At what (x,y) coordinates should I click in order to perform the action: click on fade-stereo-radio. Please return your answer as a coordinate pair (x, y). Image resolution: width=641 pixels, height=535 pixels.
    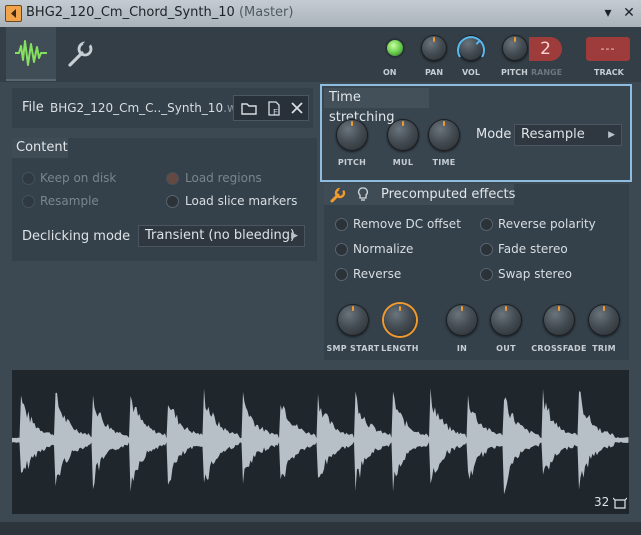
    Looking at the image, I should click on (486, 249).